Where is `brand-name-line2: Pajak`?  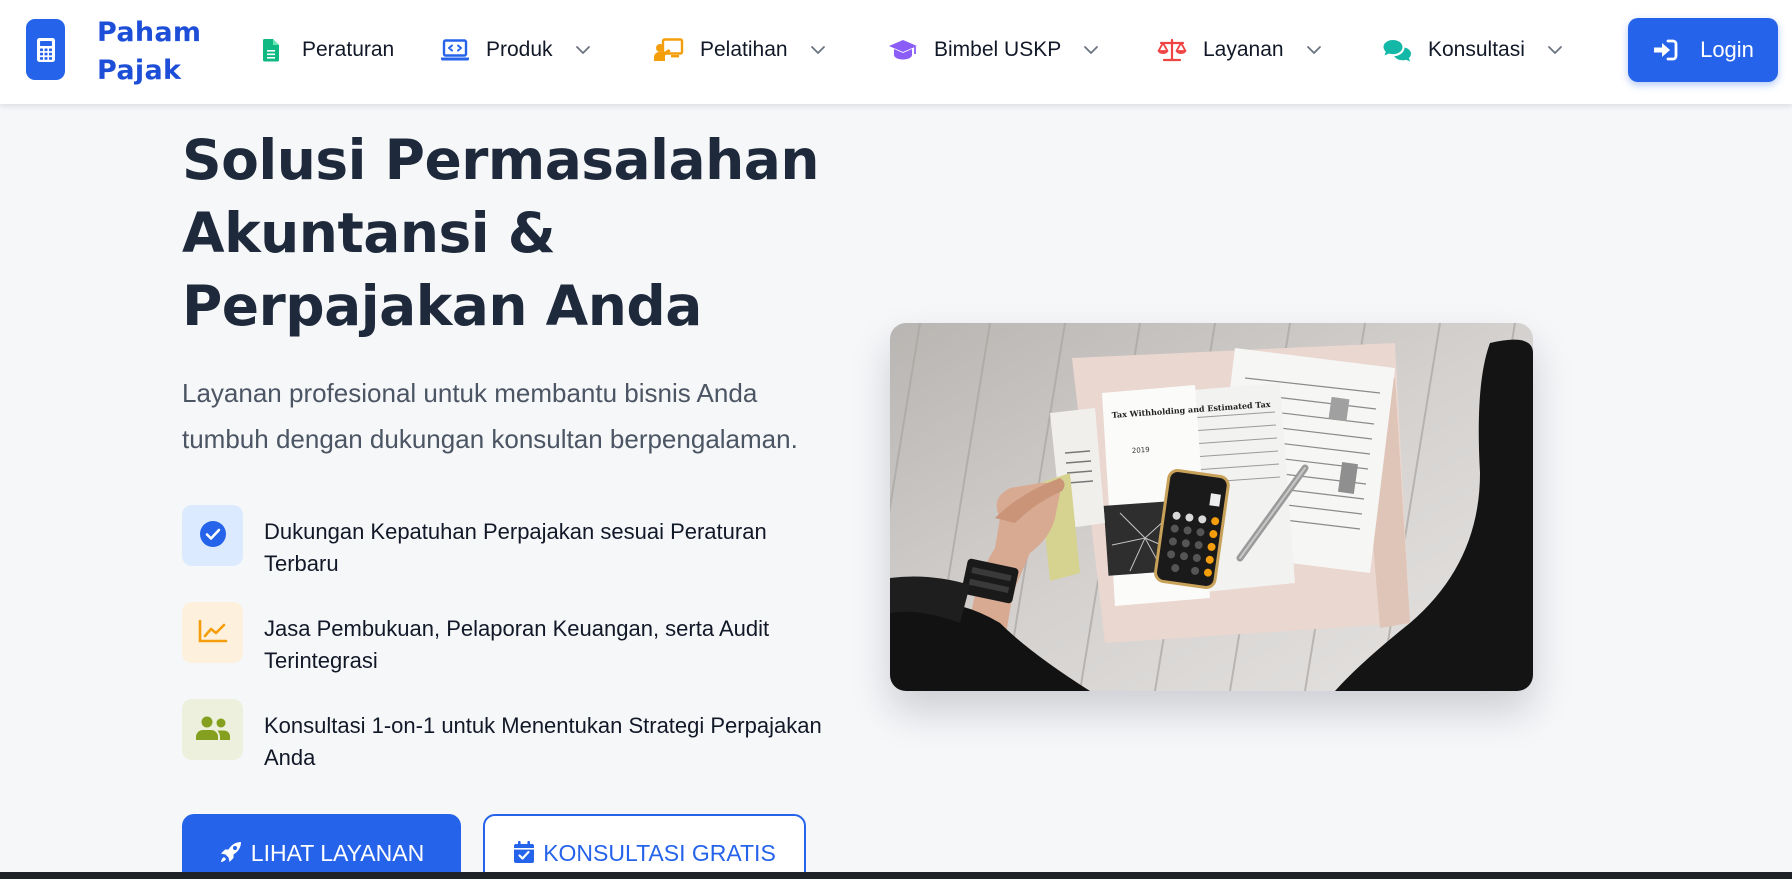 brand-name-line2: Pajak is located at coordinates (139, 70).